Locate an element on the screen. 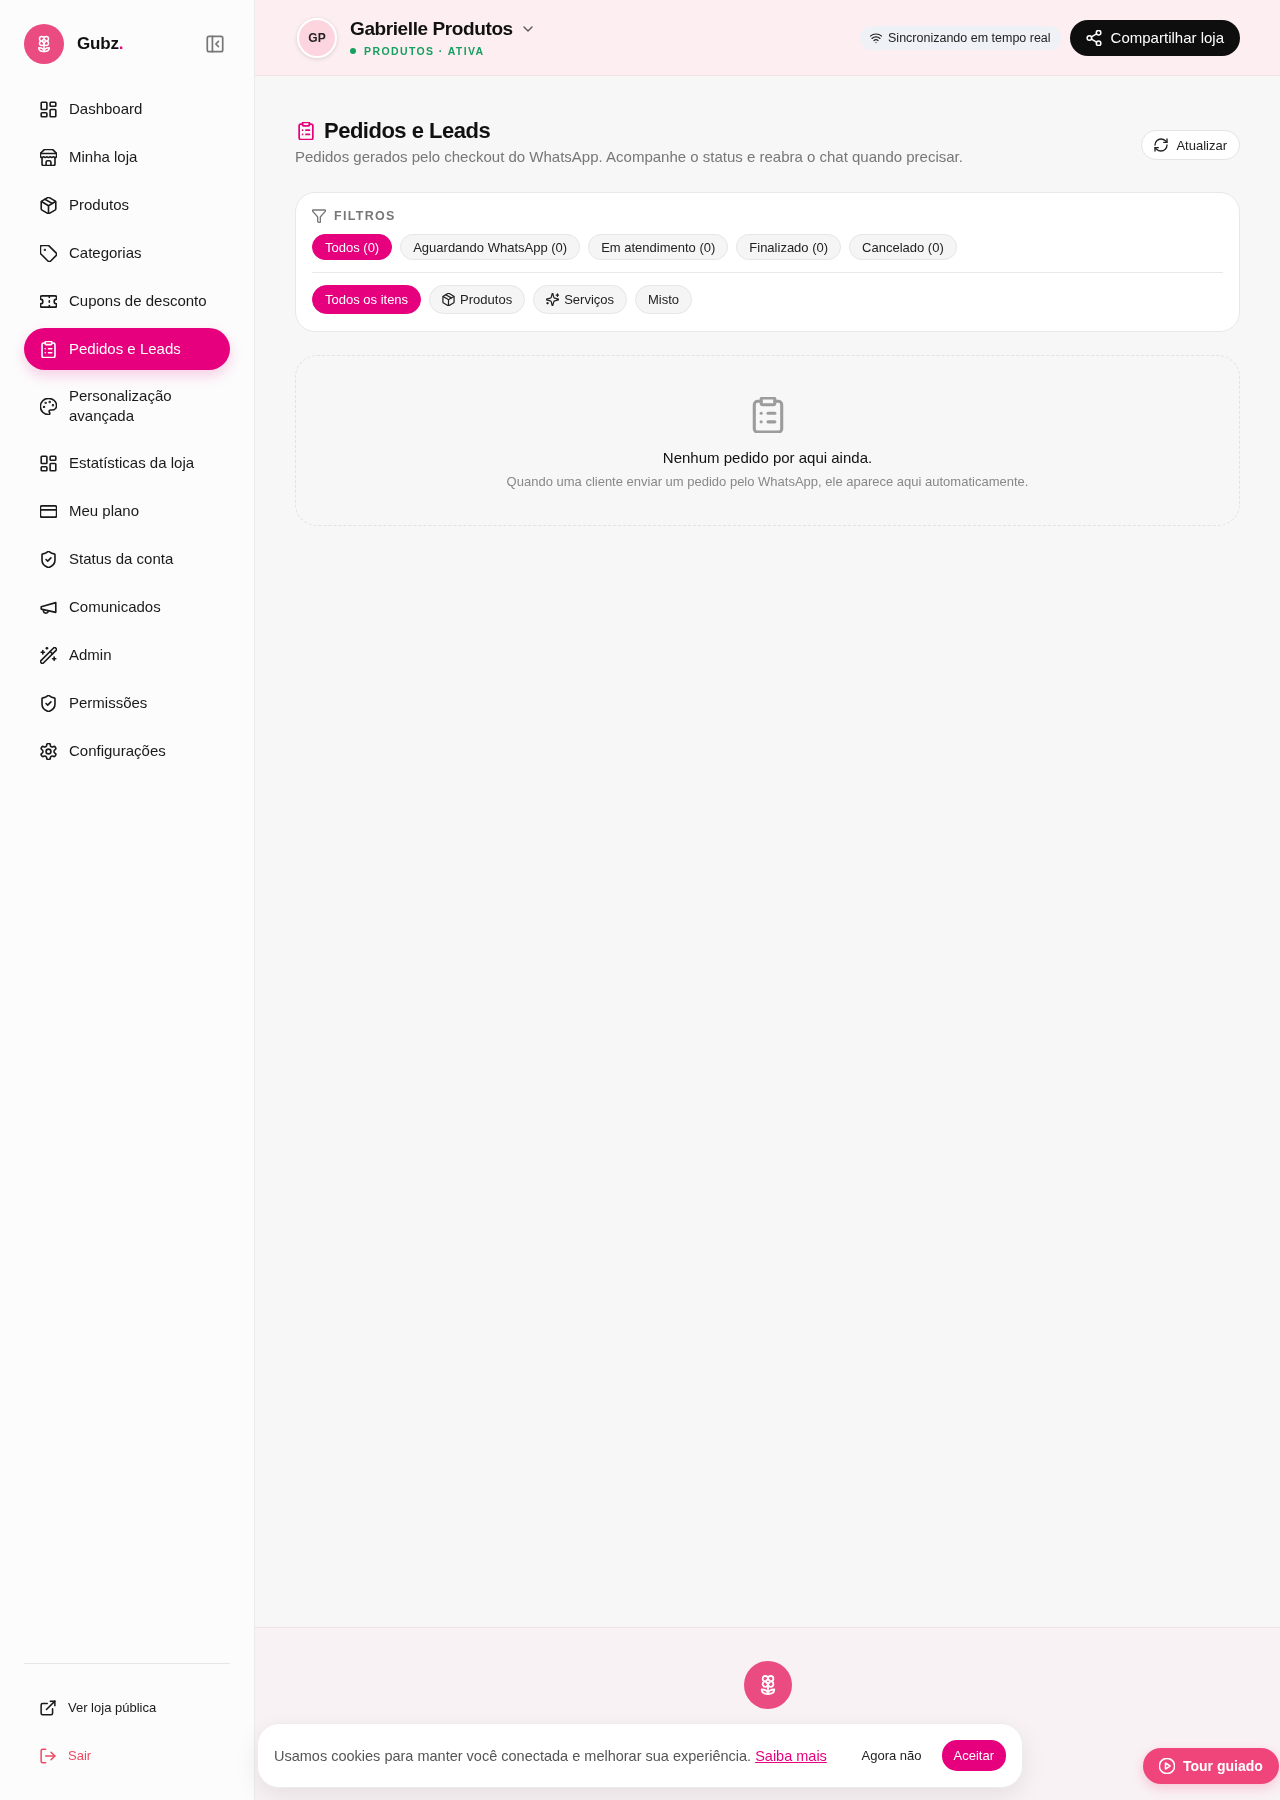  settings-icon is located at coordinates (48, 751).